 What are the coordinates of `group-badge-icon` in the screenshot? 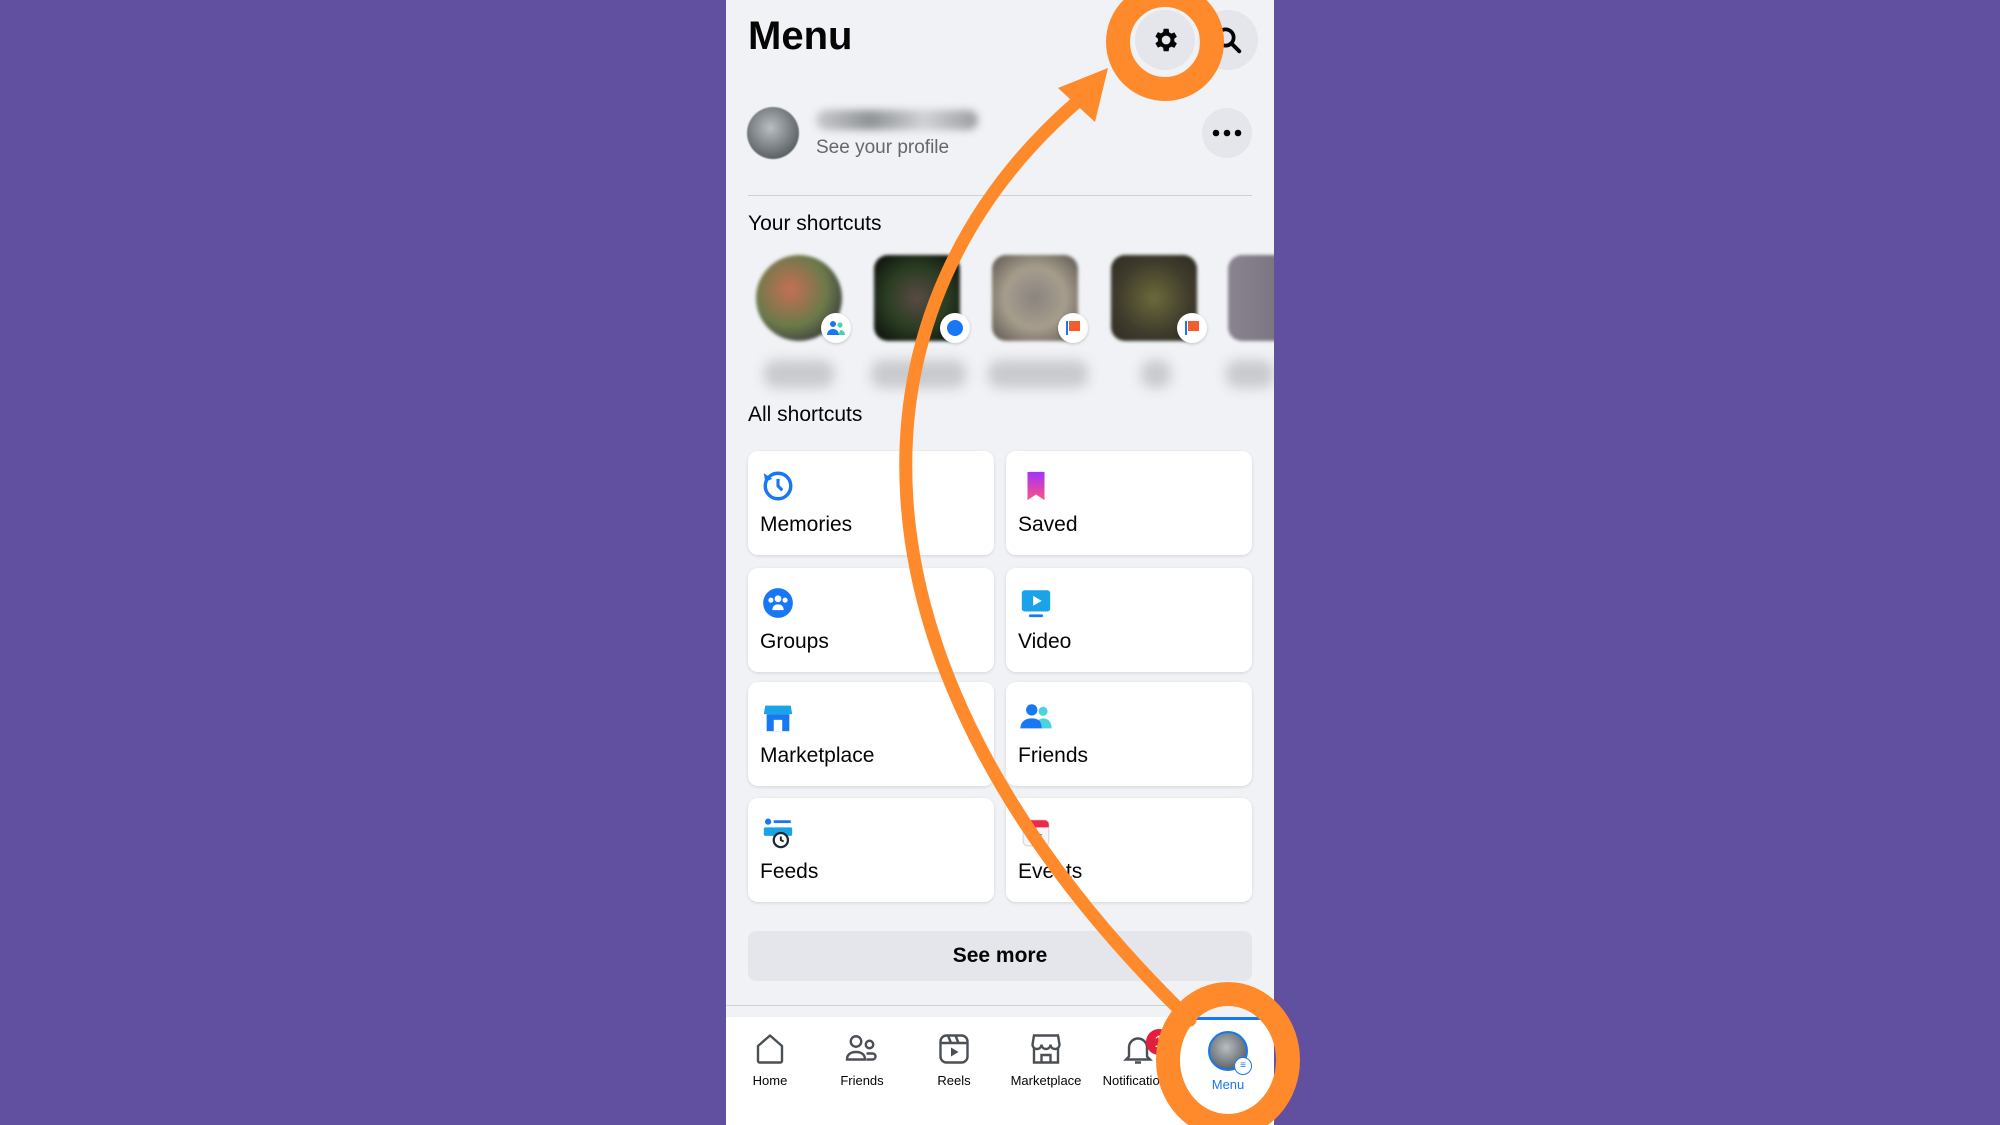 It's located at (836, 328).